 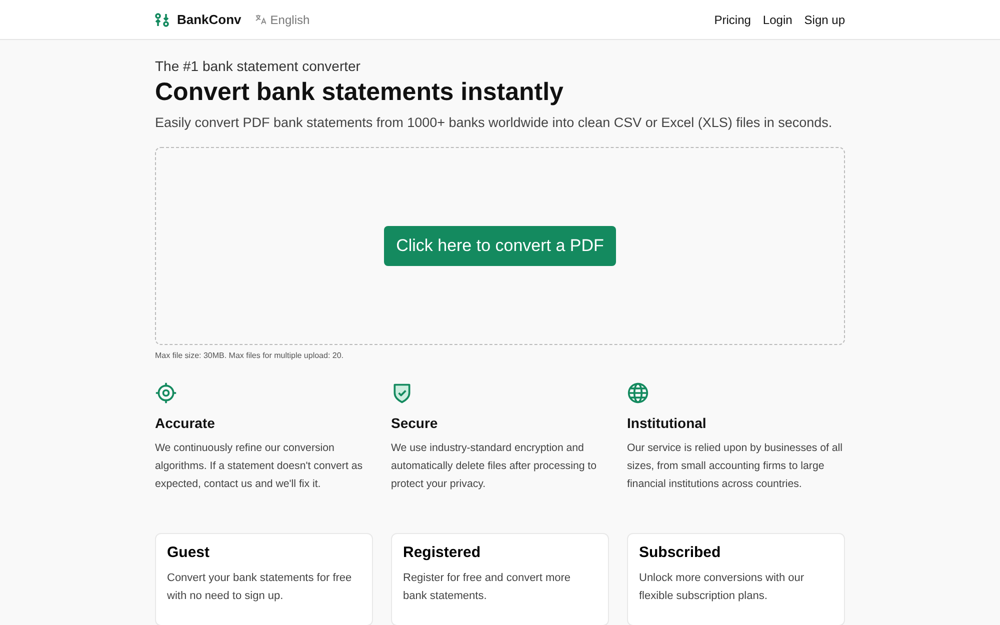 I want to click on convert-button: Click here to convert a PDF, so click(x=500, y=246).